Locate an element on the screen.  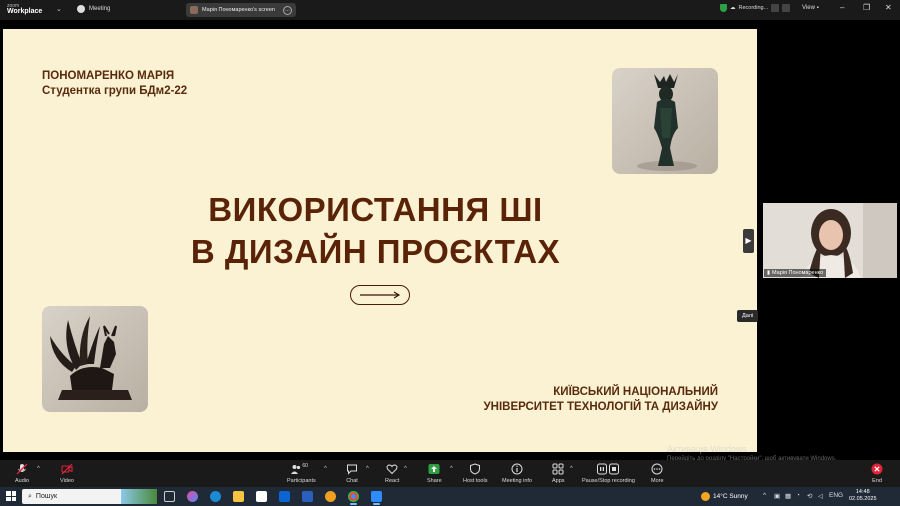
search-placeholder: Пошук is located at coordinates (46, 496).